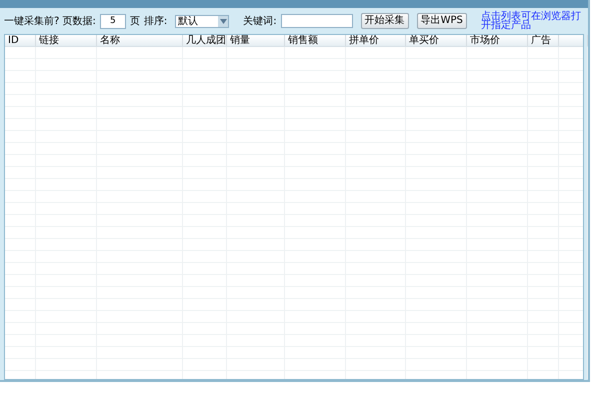 This screenshot has width=607, height=403. I want to click on toolbar-button: 导出WPS, so click(441, 21).